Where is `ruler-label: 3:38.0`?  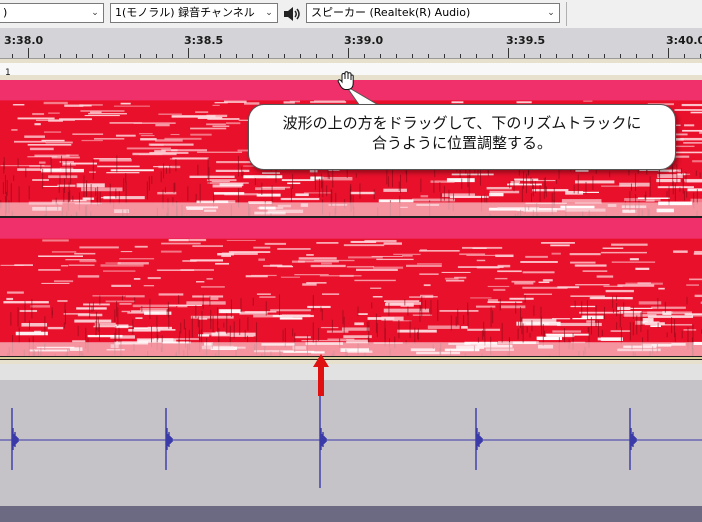
ruler-label: 3:38.0 is located at coordinates (24, 40).